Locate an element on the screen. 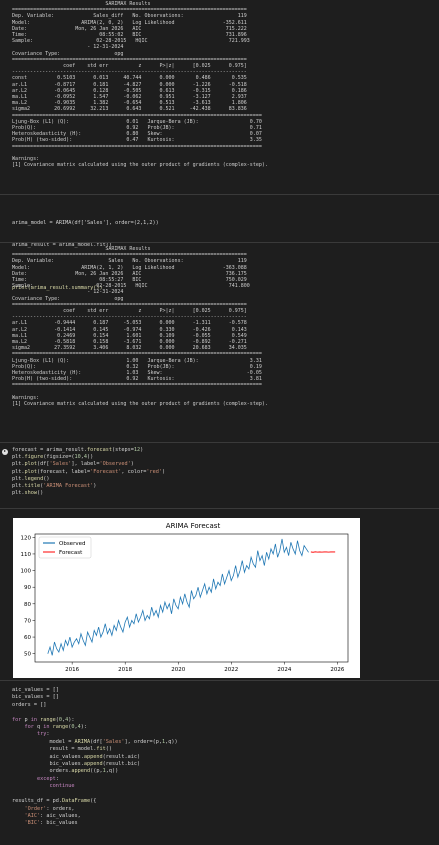  code-line: bic_values.append(result.bic) is located at coordinates (76, 764).